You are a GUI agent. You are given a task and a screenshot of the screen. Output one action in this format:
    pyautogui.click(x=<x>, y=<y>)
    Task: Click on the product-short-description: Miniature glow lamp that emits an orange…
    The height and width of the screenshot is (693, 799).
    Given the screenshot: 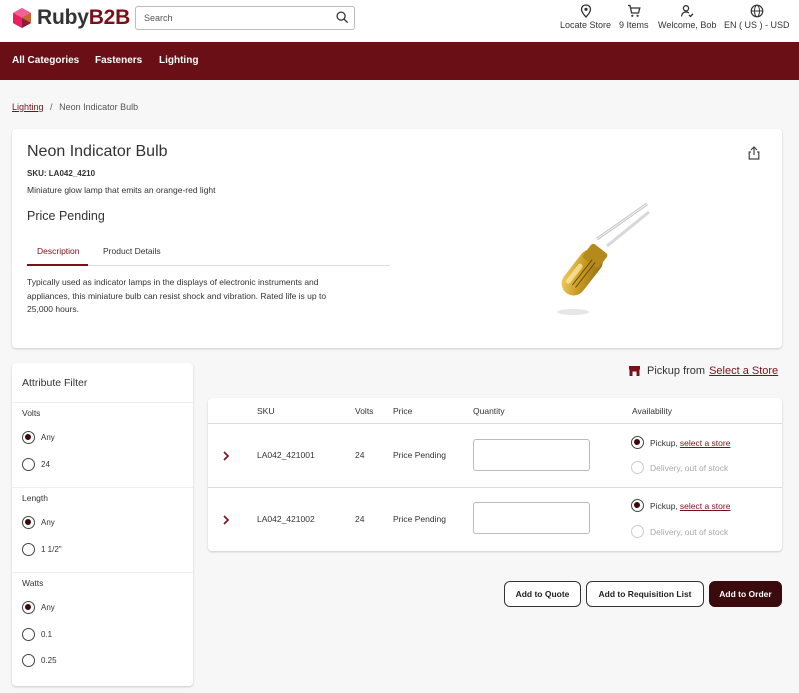 What is the action you would take?
    pyautogui.click(x=121, y=190)
    